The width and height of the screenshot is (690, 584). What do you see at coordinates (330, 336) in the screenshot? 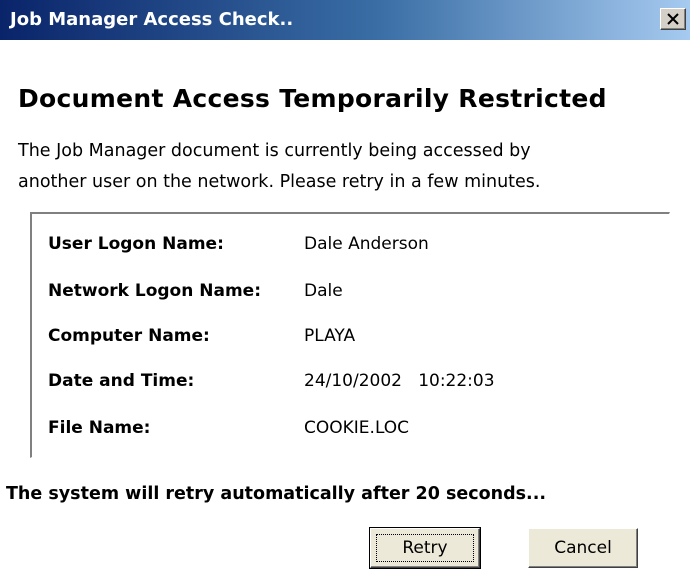
I see `detail-value: PLAYA` at bounding box center [330, 336].